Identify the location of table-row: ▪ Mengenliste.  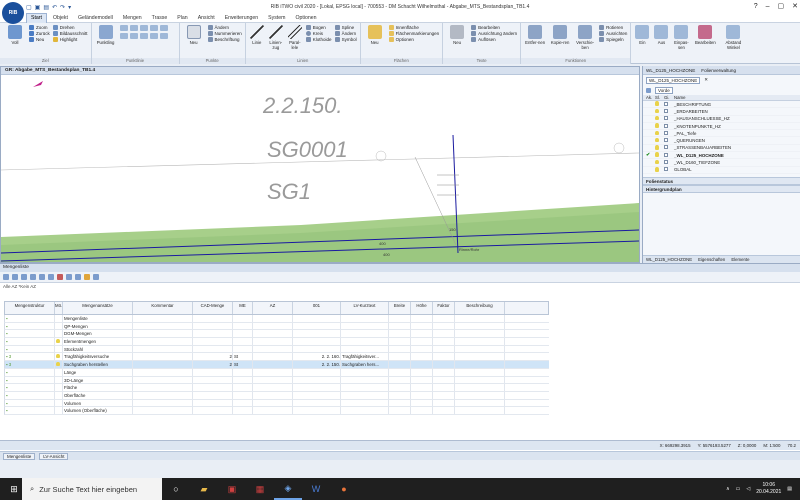
(276, 319).